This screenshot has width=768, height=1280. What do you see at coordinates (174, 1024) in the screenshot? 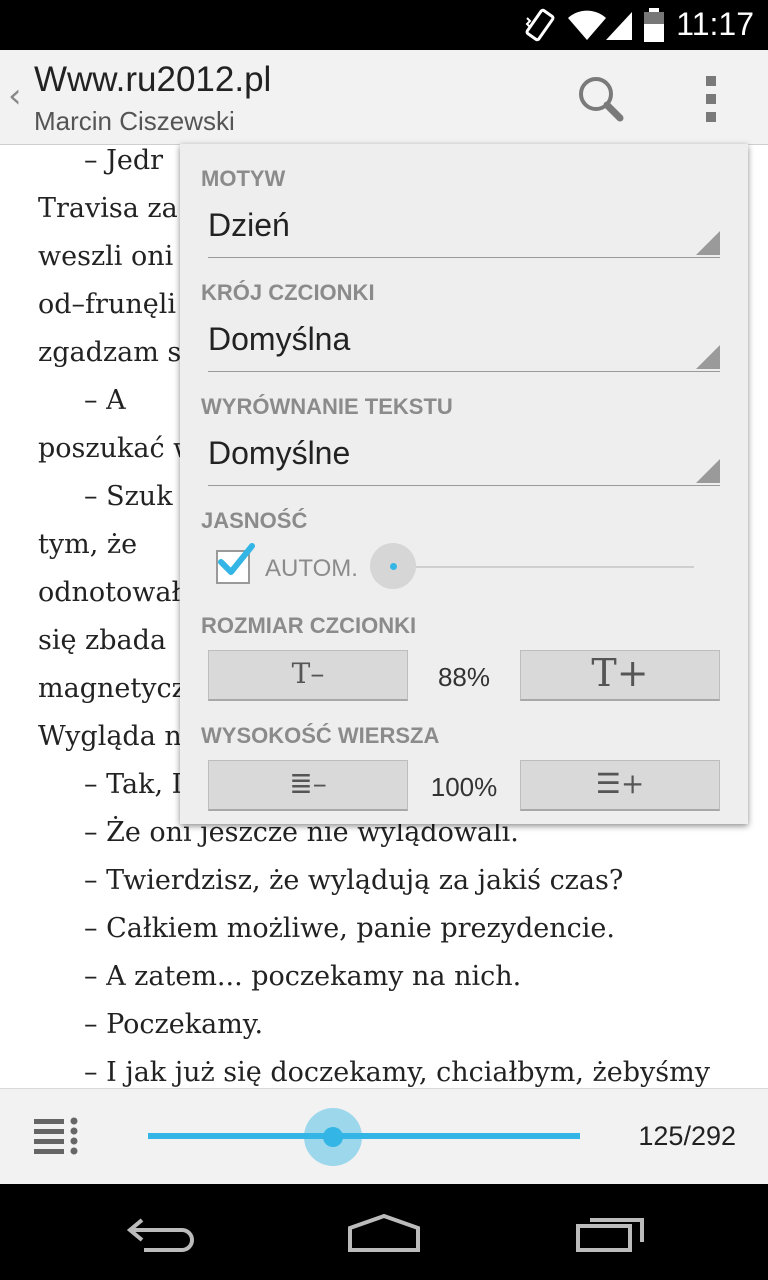
I see `text-line: – Poczekamy.` at bounding box center [174, 1024].